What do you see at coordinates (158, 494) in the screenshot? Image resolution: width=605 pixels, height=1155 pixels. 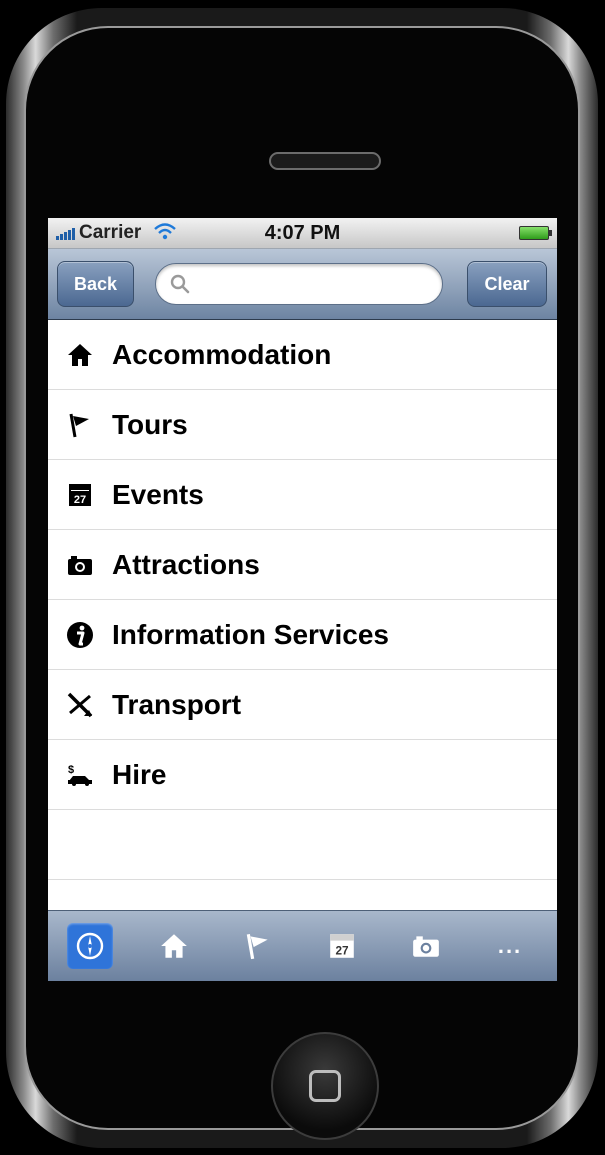 I see `list-item-label: Events` at bounding box center [158, 494].